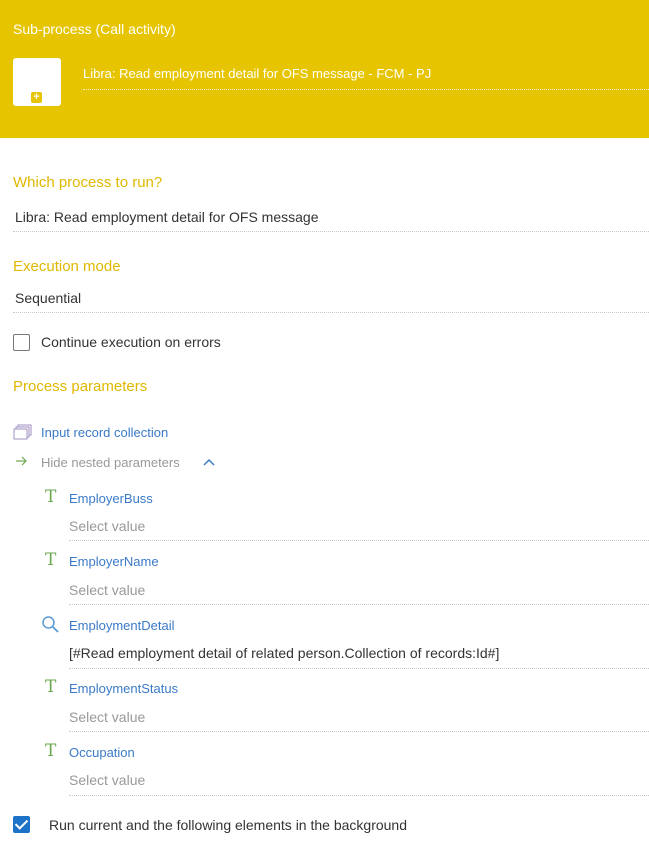 The height and width of the screenshot is (863, 649). What do you see at coordinates (21, 461) in the screenshot?
I see `arrow-right-icon` at bounding box center [21, 461].